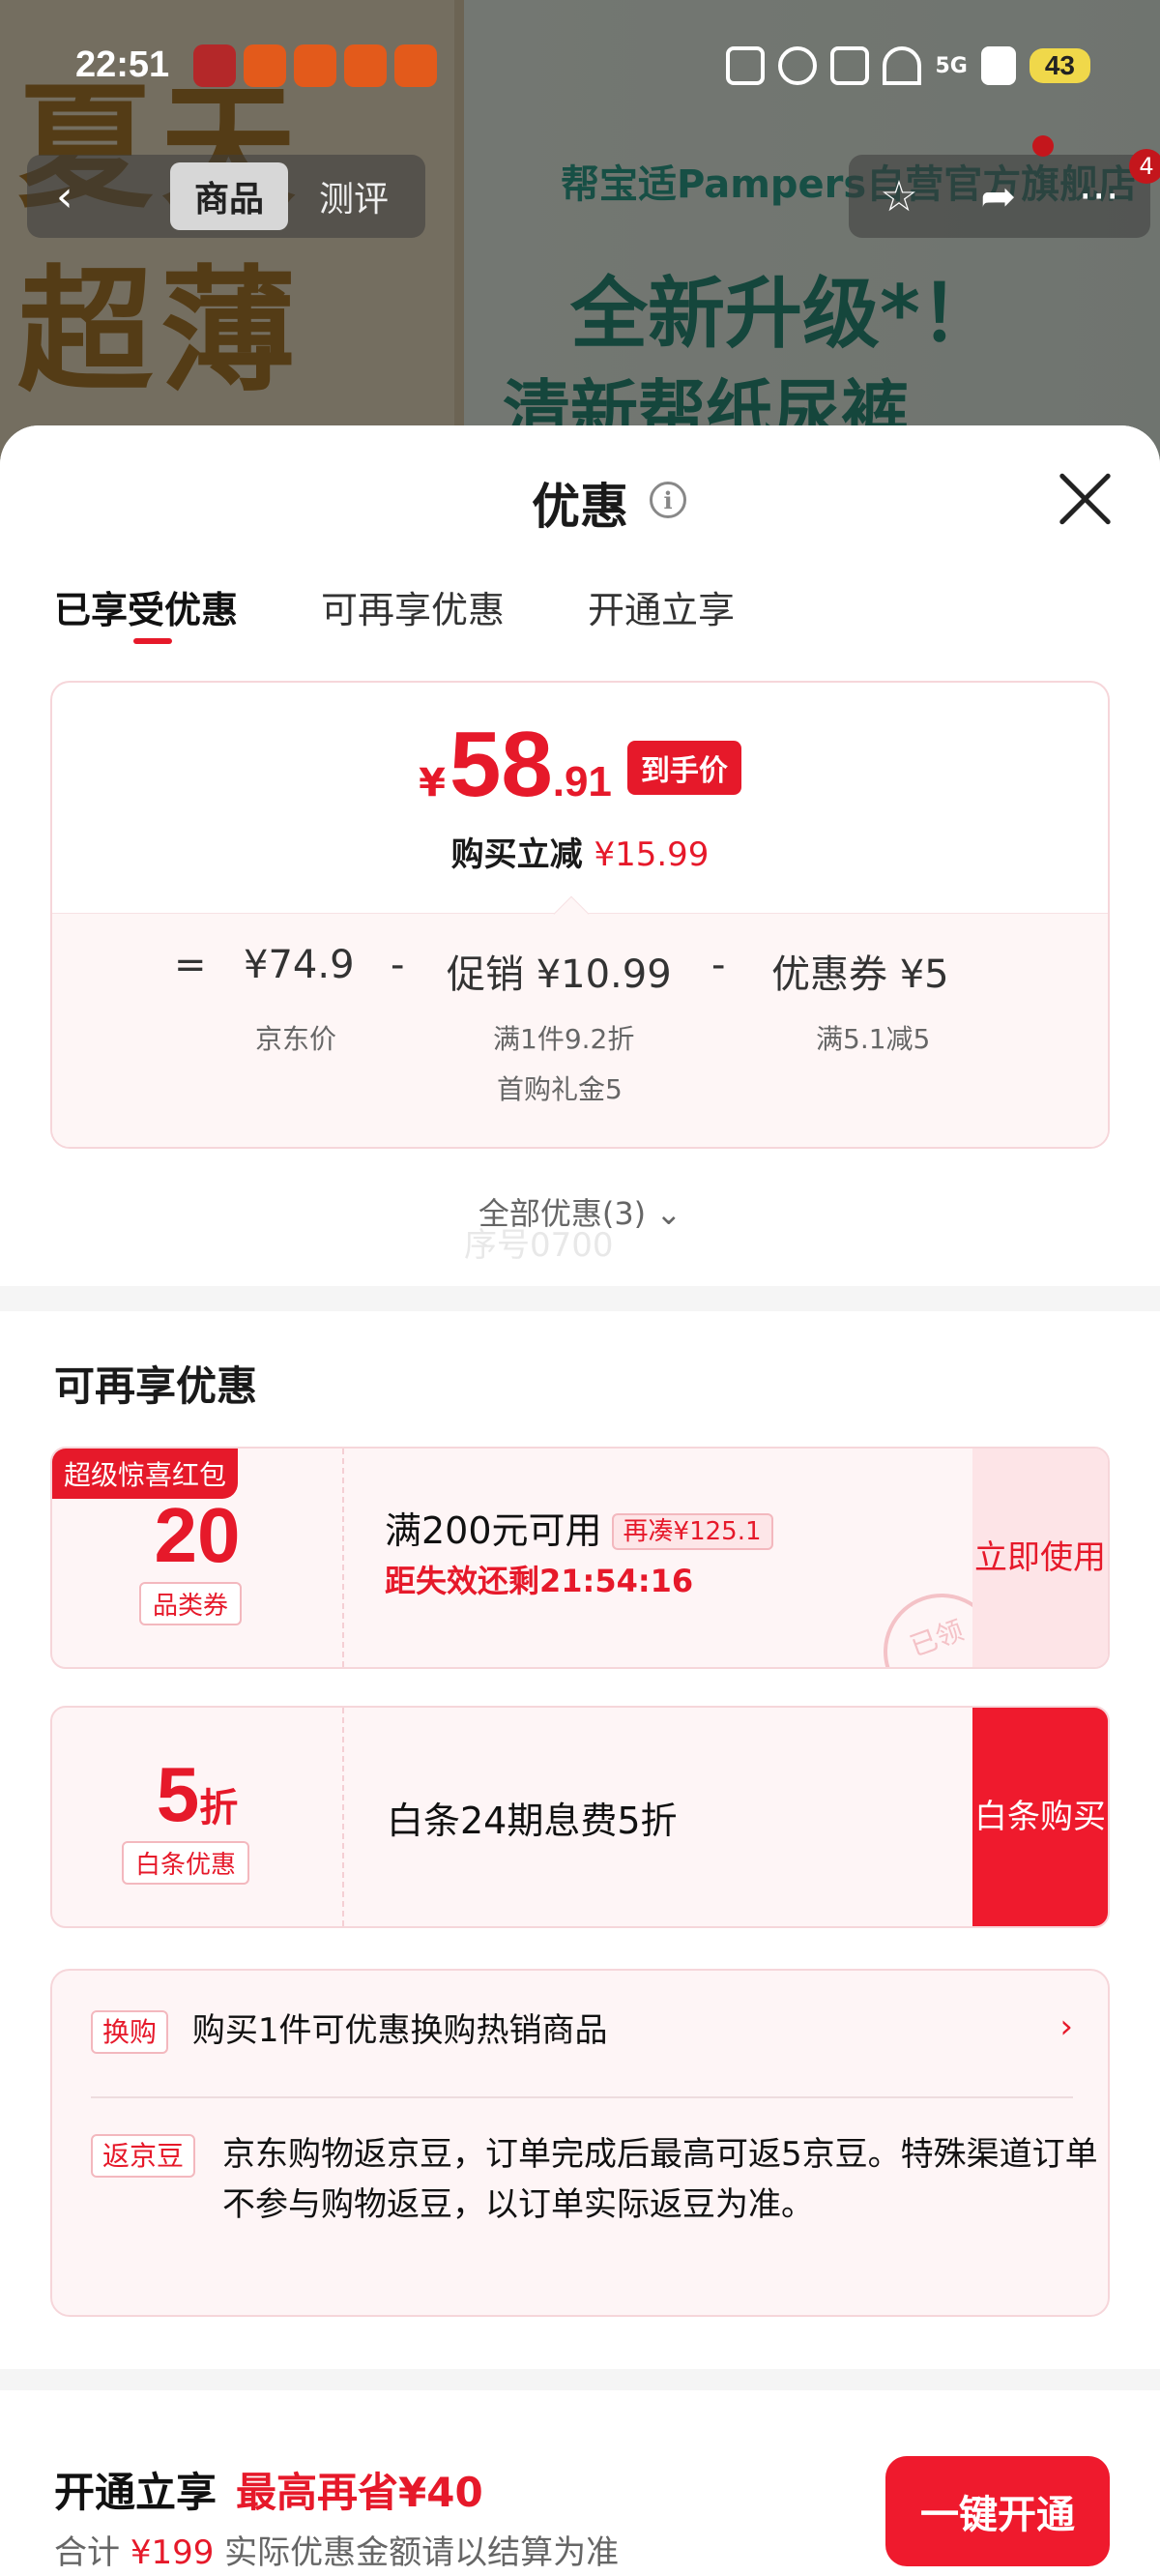  Describe the element at coordinates (564, 1039) in the screenshot. I see `promo-condition: 满1件9.2折` at that location.